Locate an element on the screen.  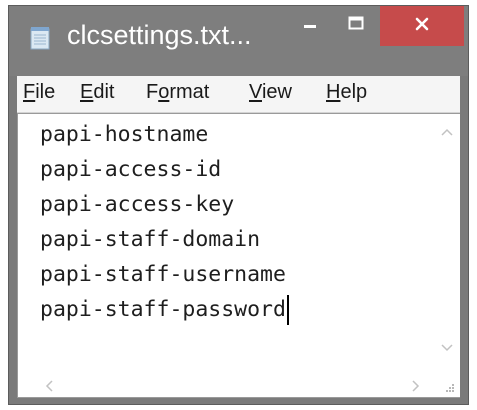
chevron-left-icon is located at coordinates (49, 388).